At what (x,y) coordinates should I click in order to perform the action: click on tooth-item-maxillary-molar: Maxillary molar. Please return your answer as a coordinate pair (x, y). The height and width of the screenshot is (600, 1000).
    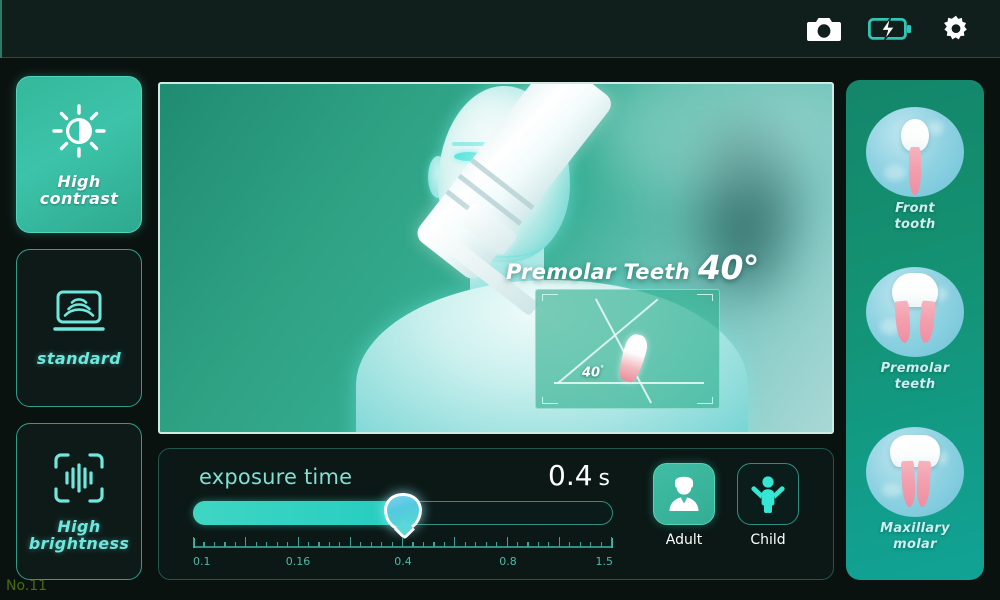
    Looking at the image, I should click on (915, 490).